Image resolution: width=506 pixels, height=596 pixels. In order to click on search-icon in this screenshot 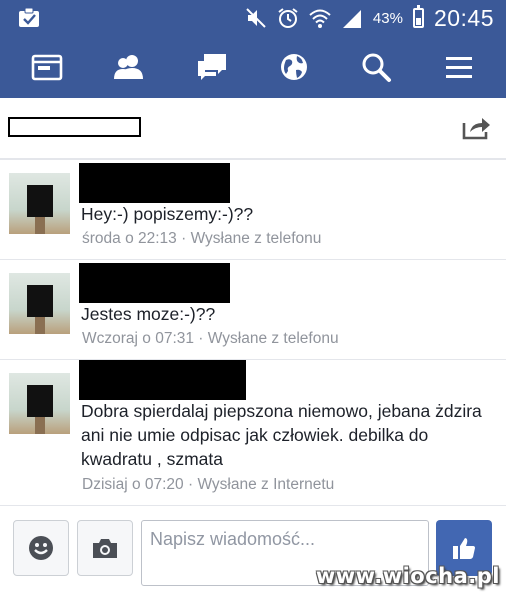, I will do `click(376, 67)`.